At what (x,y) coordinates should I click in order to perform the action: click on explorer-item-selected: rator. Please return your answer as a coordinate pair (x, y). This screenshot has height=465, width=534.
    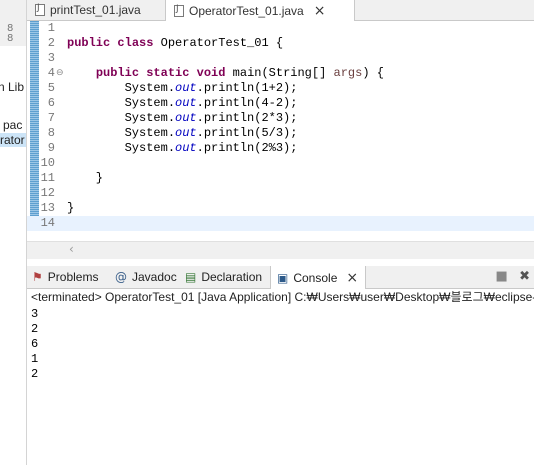
    Looking at the image, I should click on (13, 140).